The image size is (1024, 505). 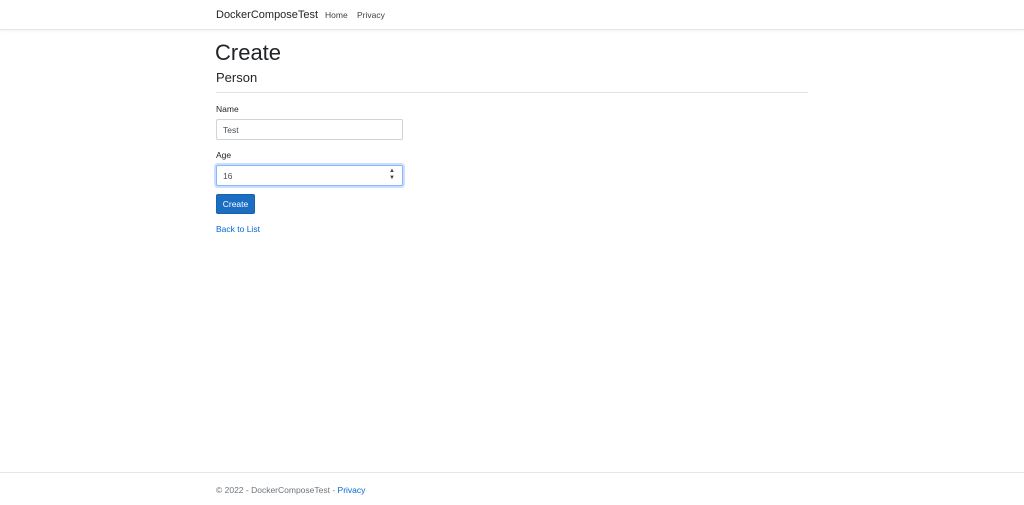 What do you see at coordinates (227, 109) in the screenshot?
I see `name-label: Name` at bounding box center [227, 109].